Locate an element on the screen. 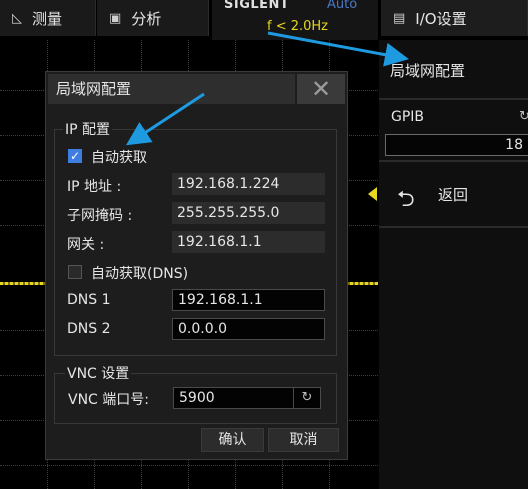 Image resolution: width=528 pixels, height=489 pixels. trigger-level-marker is located at coordinates (372, 194).